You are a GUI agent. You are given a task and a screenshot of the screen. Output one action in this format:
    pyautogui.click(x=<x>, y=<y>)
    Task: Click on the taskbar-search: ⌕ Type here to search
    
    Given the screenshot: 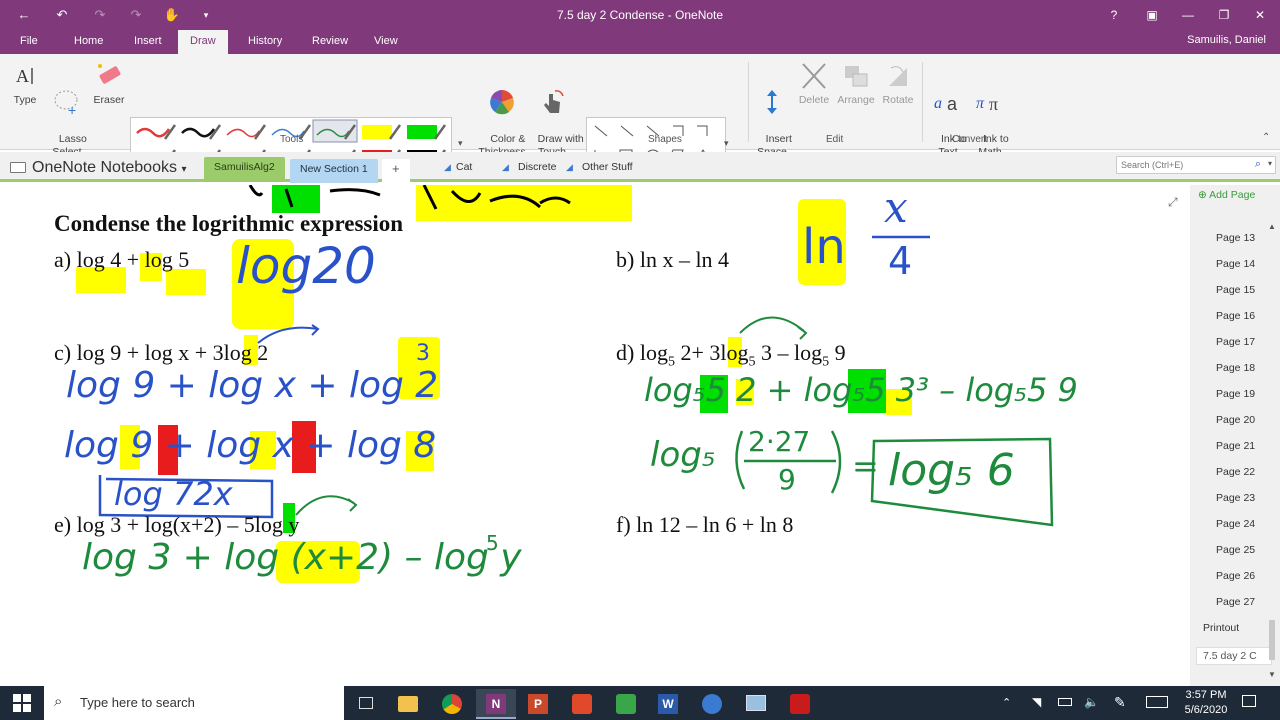 What is the action you would take?
    pyautogui.click(x=194, y=703)
    